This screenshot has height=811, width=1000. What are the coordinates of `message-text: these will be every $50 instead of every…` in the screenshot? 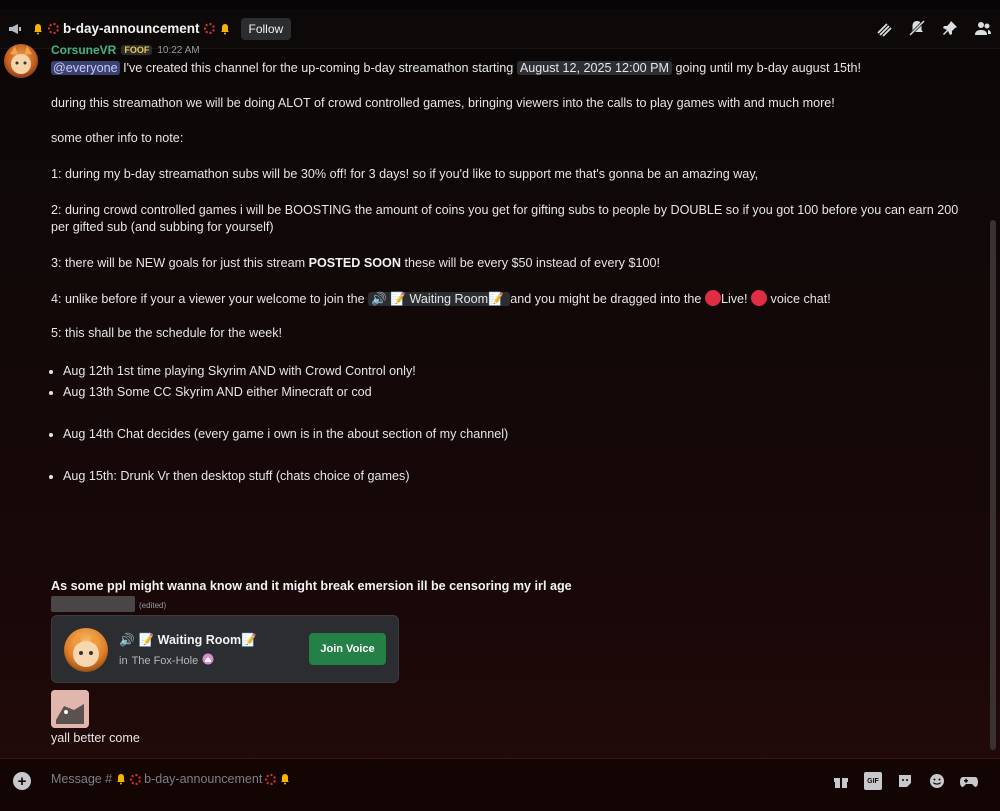 It's located at (532, 263).